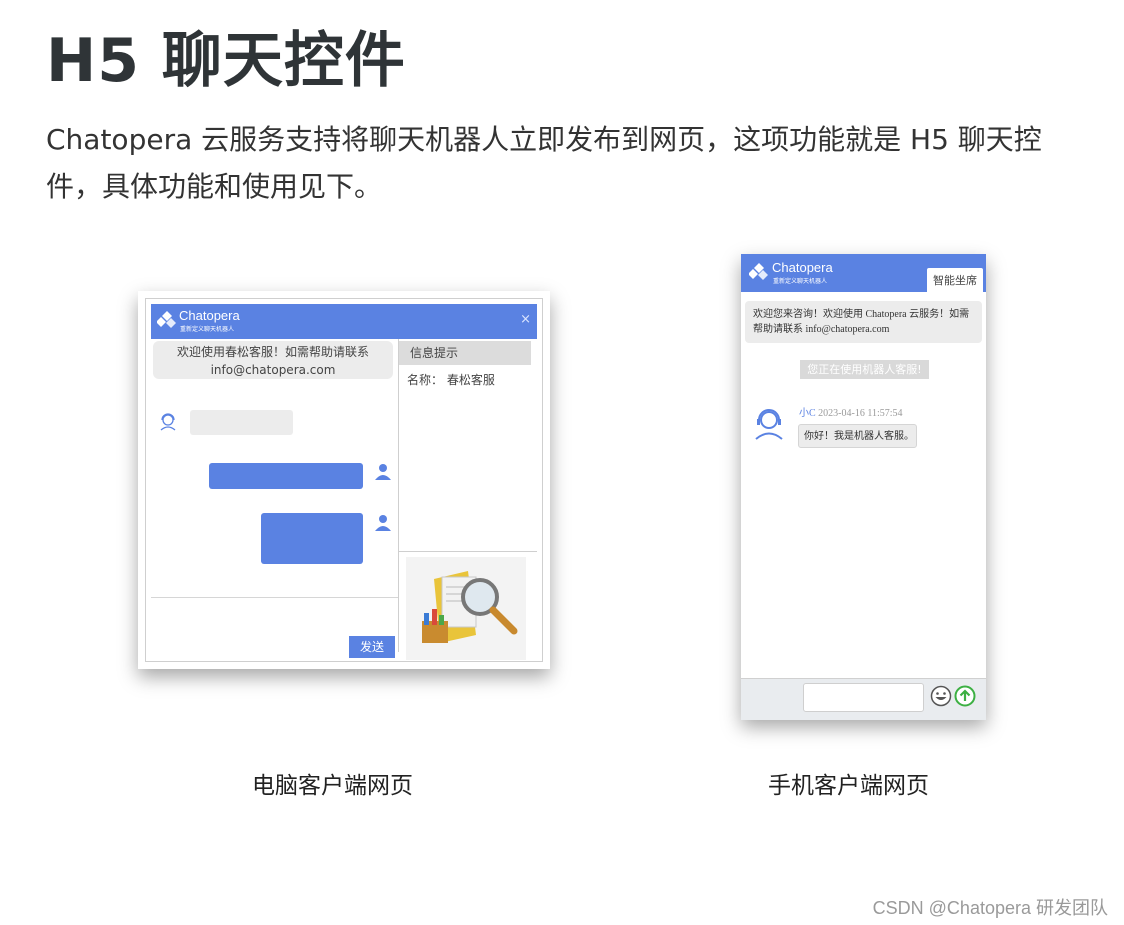 The height and width of the screenshot is (925, 1124). I want to click on sidebar-name: 名称： 春松客服, so click(451, 380).